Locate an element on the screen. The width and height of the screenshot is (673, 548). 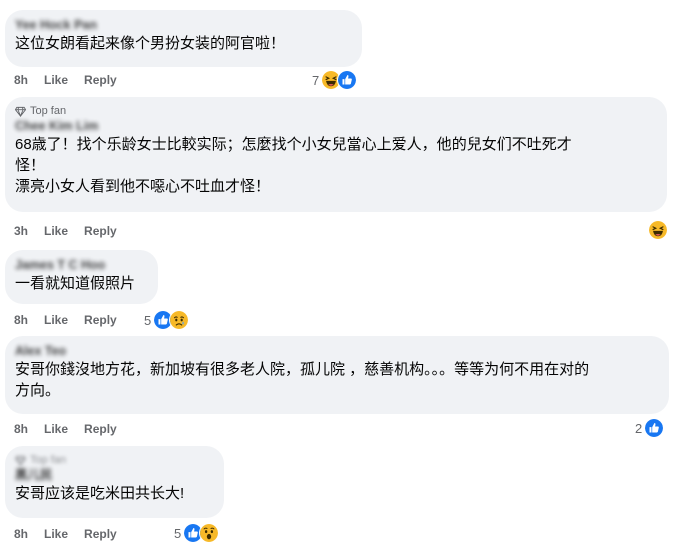
reaction-summary: 2 is located at coordinates (650, 428).